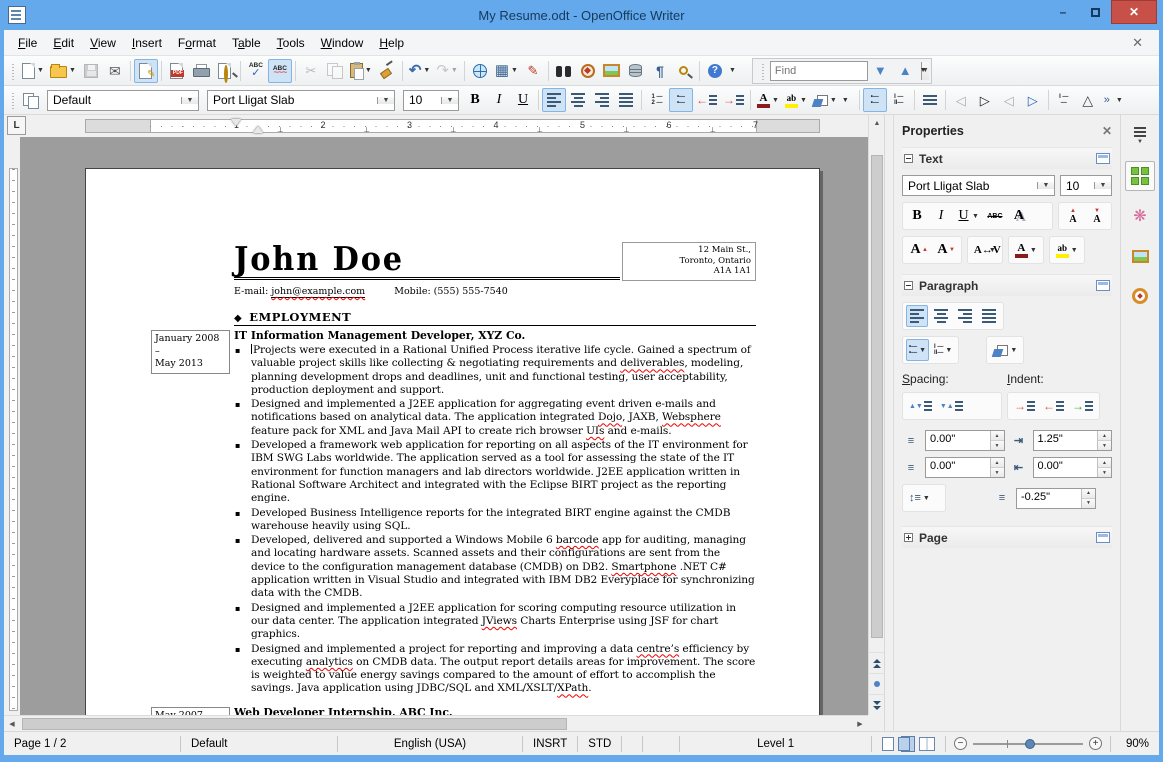 The height and width of the screenshot is (762, 1163). Describe the element at coordinates (908, 537) in the screenshot. I see `expand-icon` at that location.